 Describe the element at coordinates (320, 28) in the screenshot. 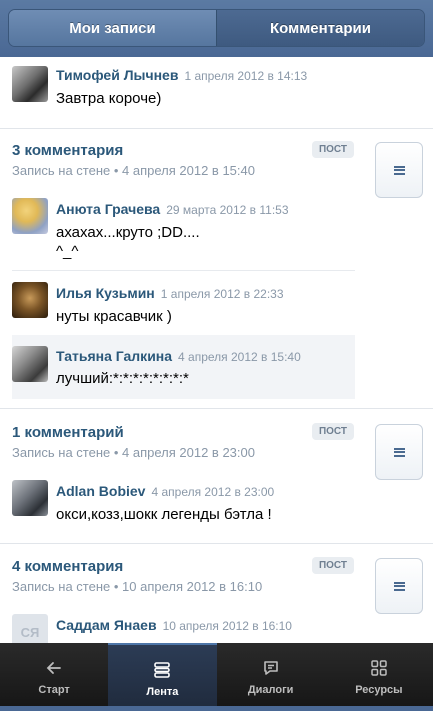

I see `tab-comments: Комментарии` at that location.